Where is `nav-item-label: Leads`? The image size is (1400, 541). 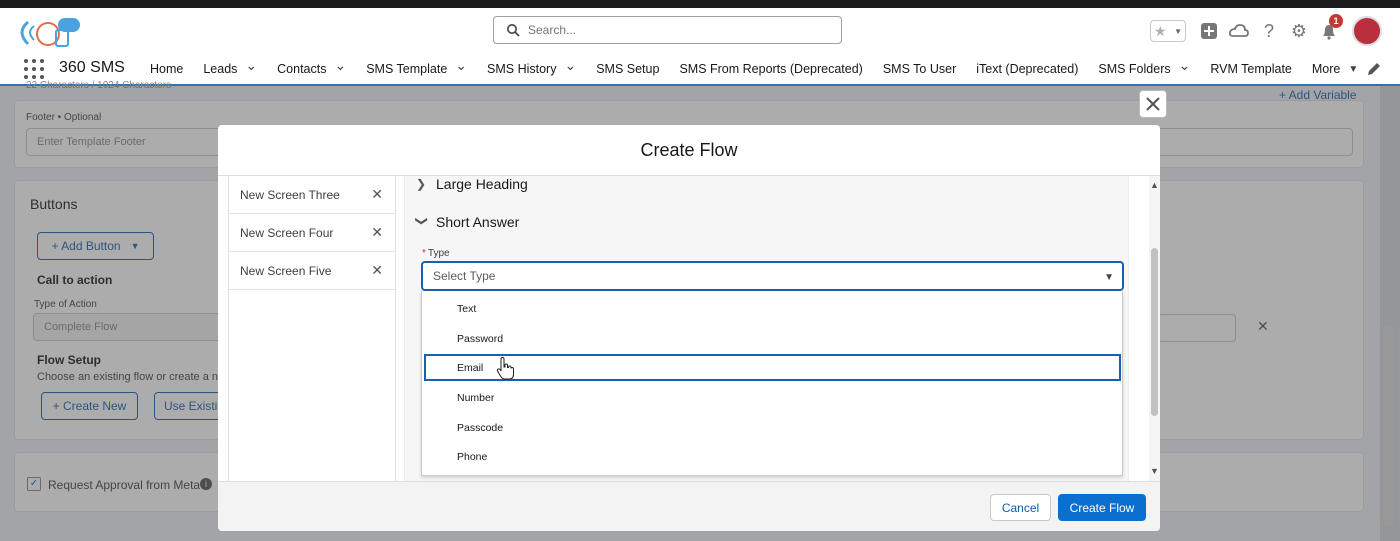
nav-item-label: Leads is located at coordinates (220, 69).